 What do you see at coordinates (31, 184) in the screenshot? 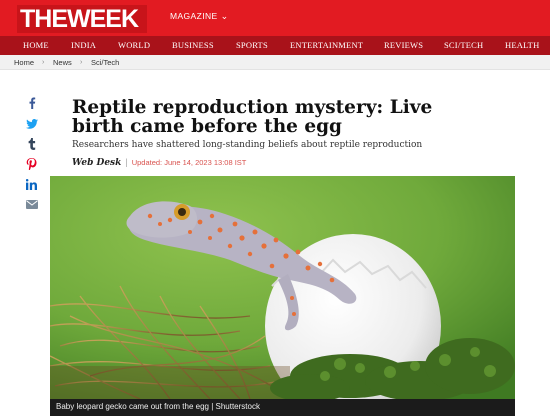
I see `linkedin-icon` at bounding box center [31, 184].